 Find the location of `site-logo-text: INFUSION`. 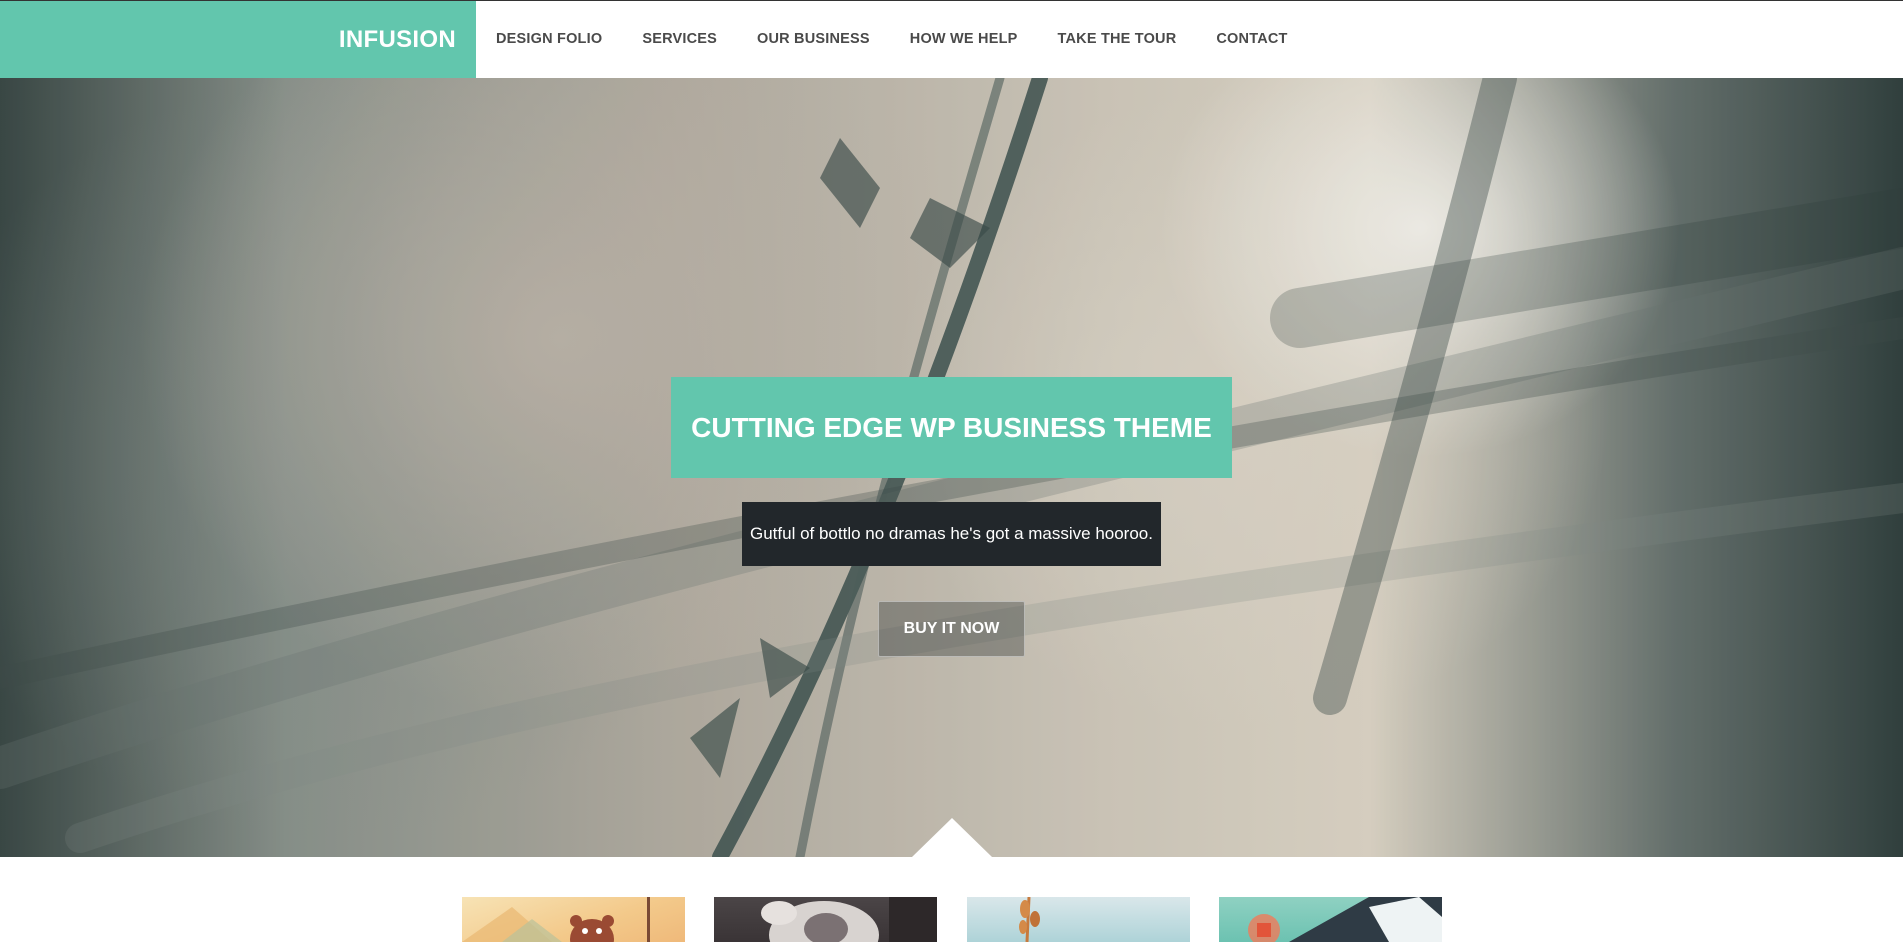

site-logo-text: INFUSION is located at coordinates (397, 39).